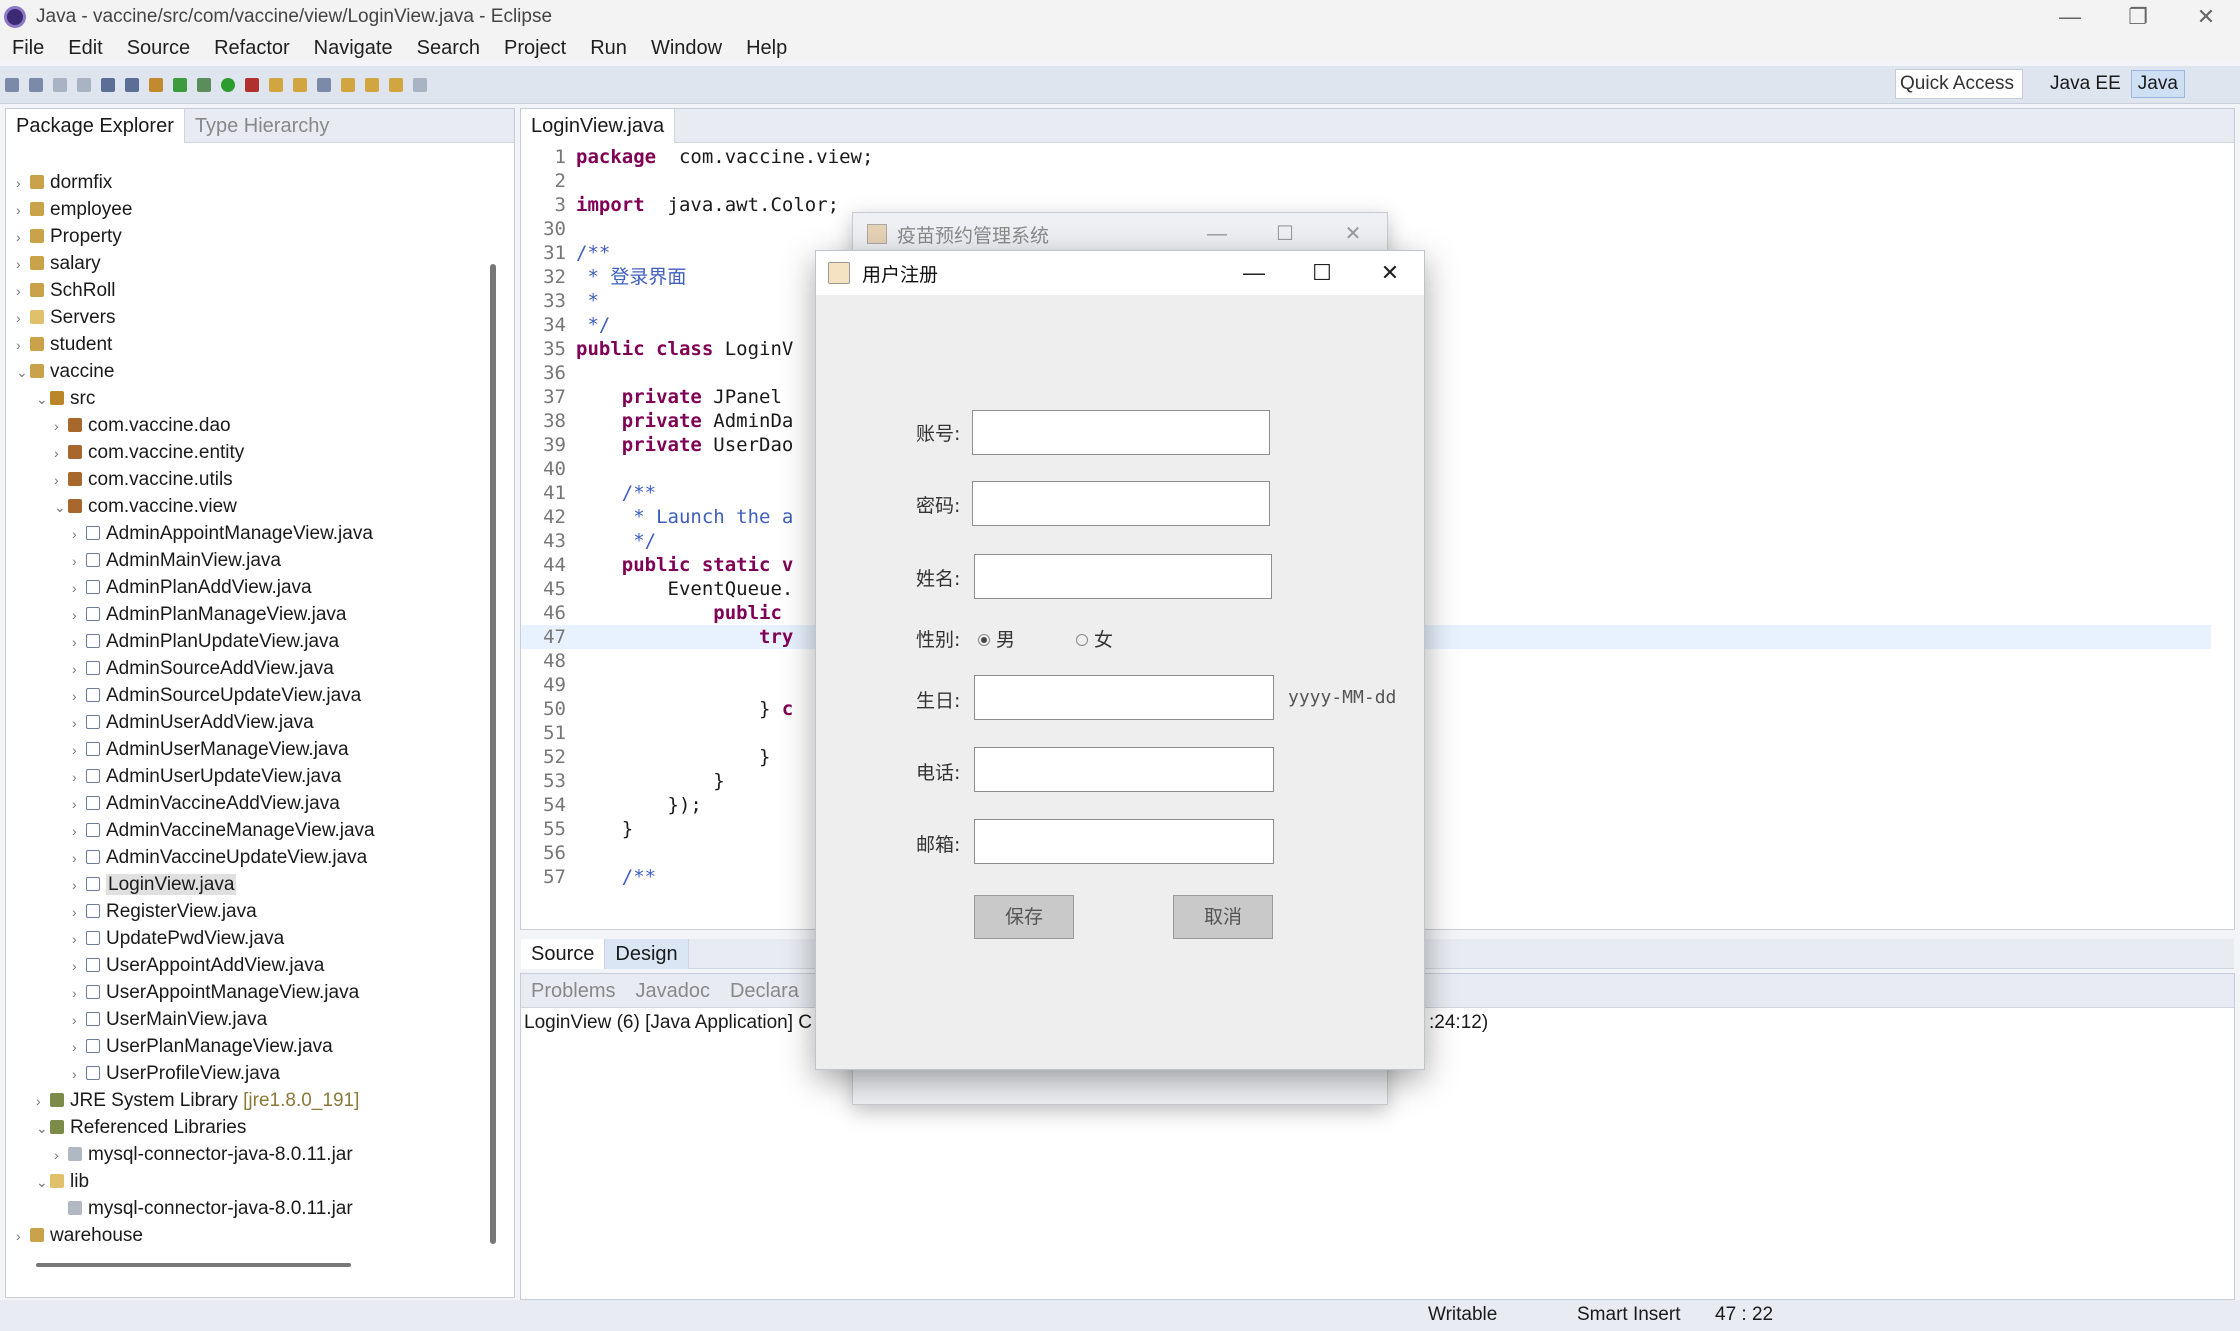 This screenshot has height=1331, width=2240. What do you see at coordinates (95, 125) in the screenshot?
I see `tab-package-explorer: Package Explorer` at bounding box center [95, 125].